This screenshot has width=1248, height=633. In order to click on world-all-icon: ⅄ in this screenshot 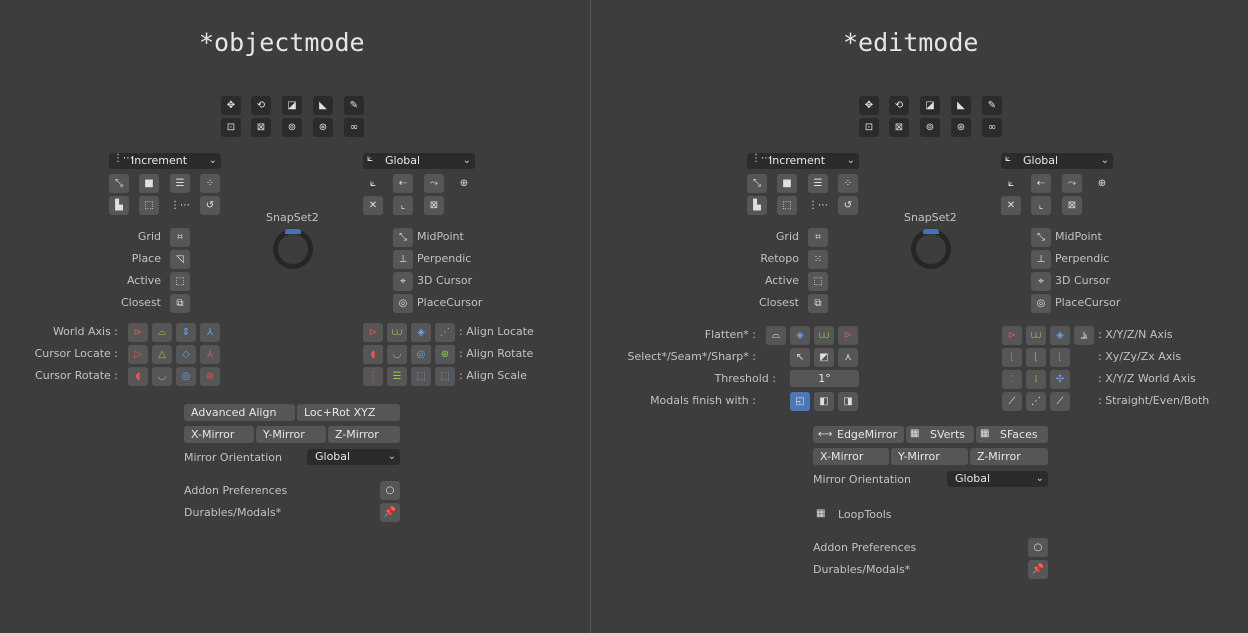, I will do `click(210, 332)`.